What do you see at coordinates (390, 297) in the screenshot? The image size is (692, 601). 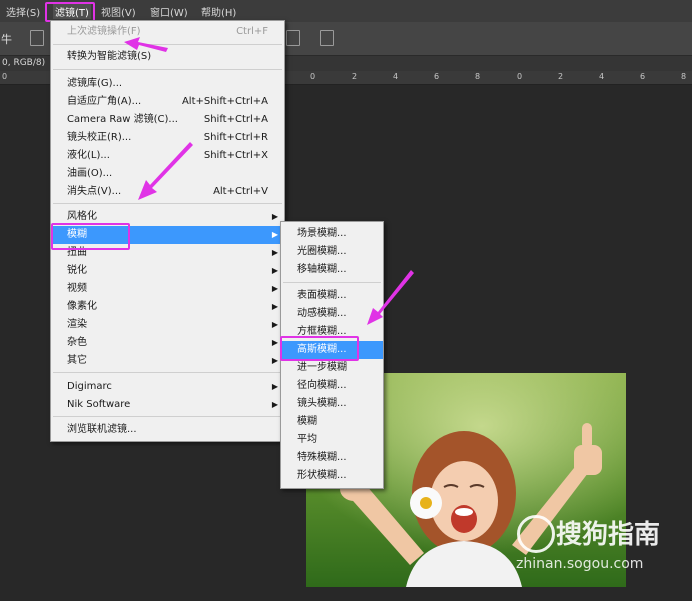 I see `arrow-to-gaussian-blur-icon` at bounding box center [390, 297].